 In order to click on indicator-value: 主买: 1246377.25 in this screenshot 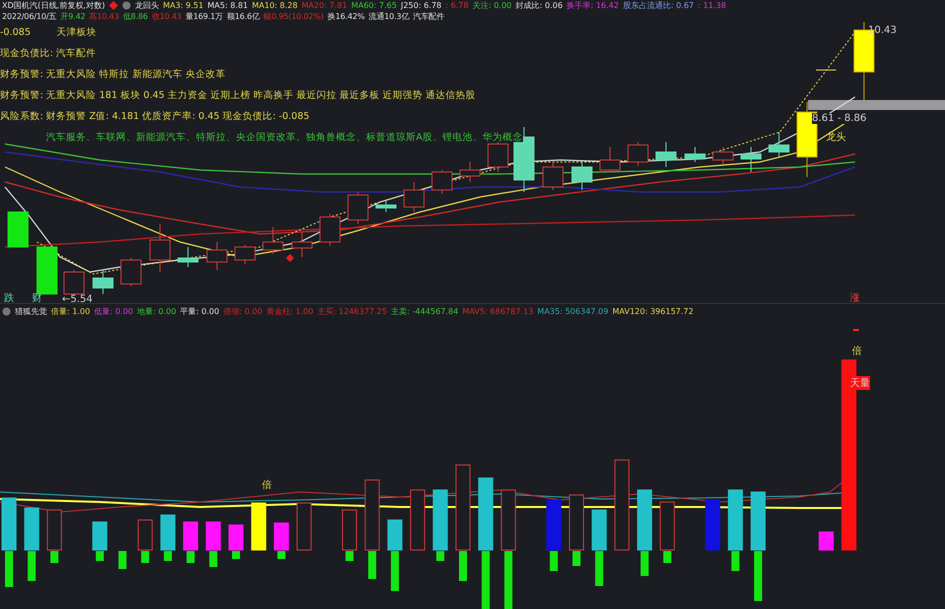, I will do `click(352, 311)`.